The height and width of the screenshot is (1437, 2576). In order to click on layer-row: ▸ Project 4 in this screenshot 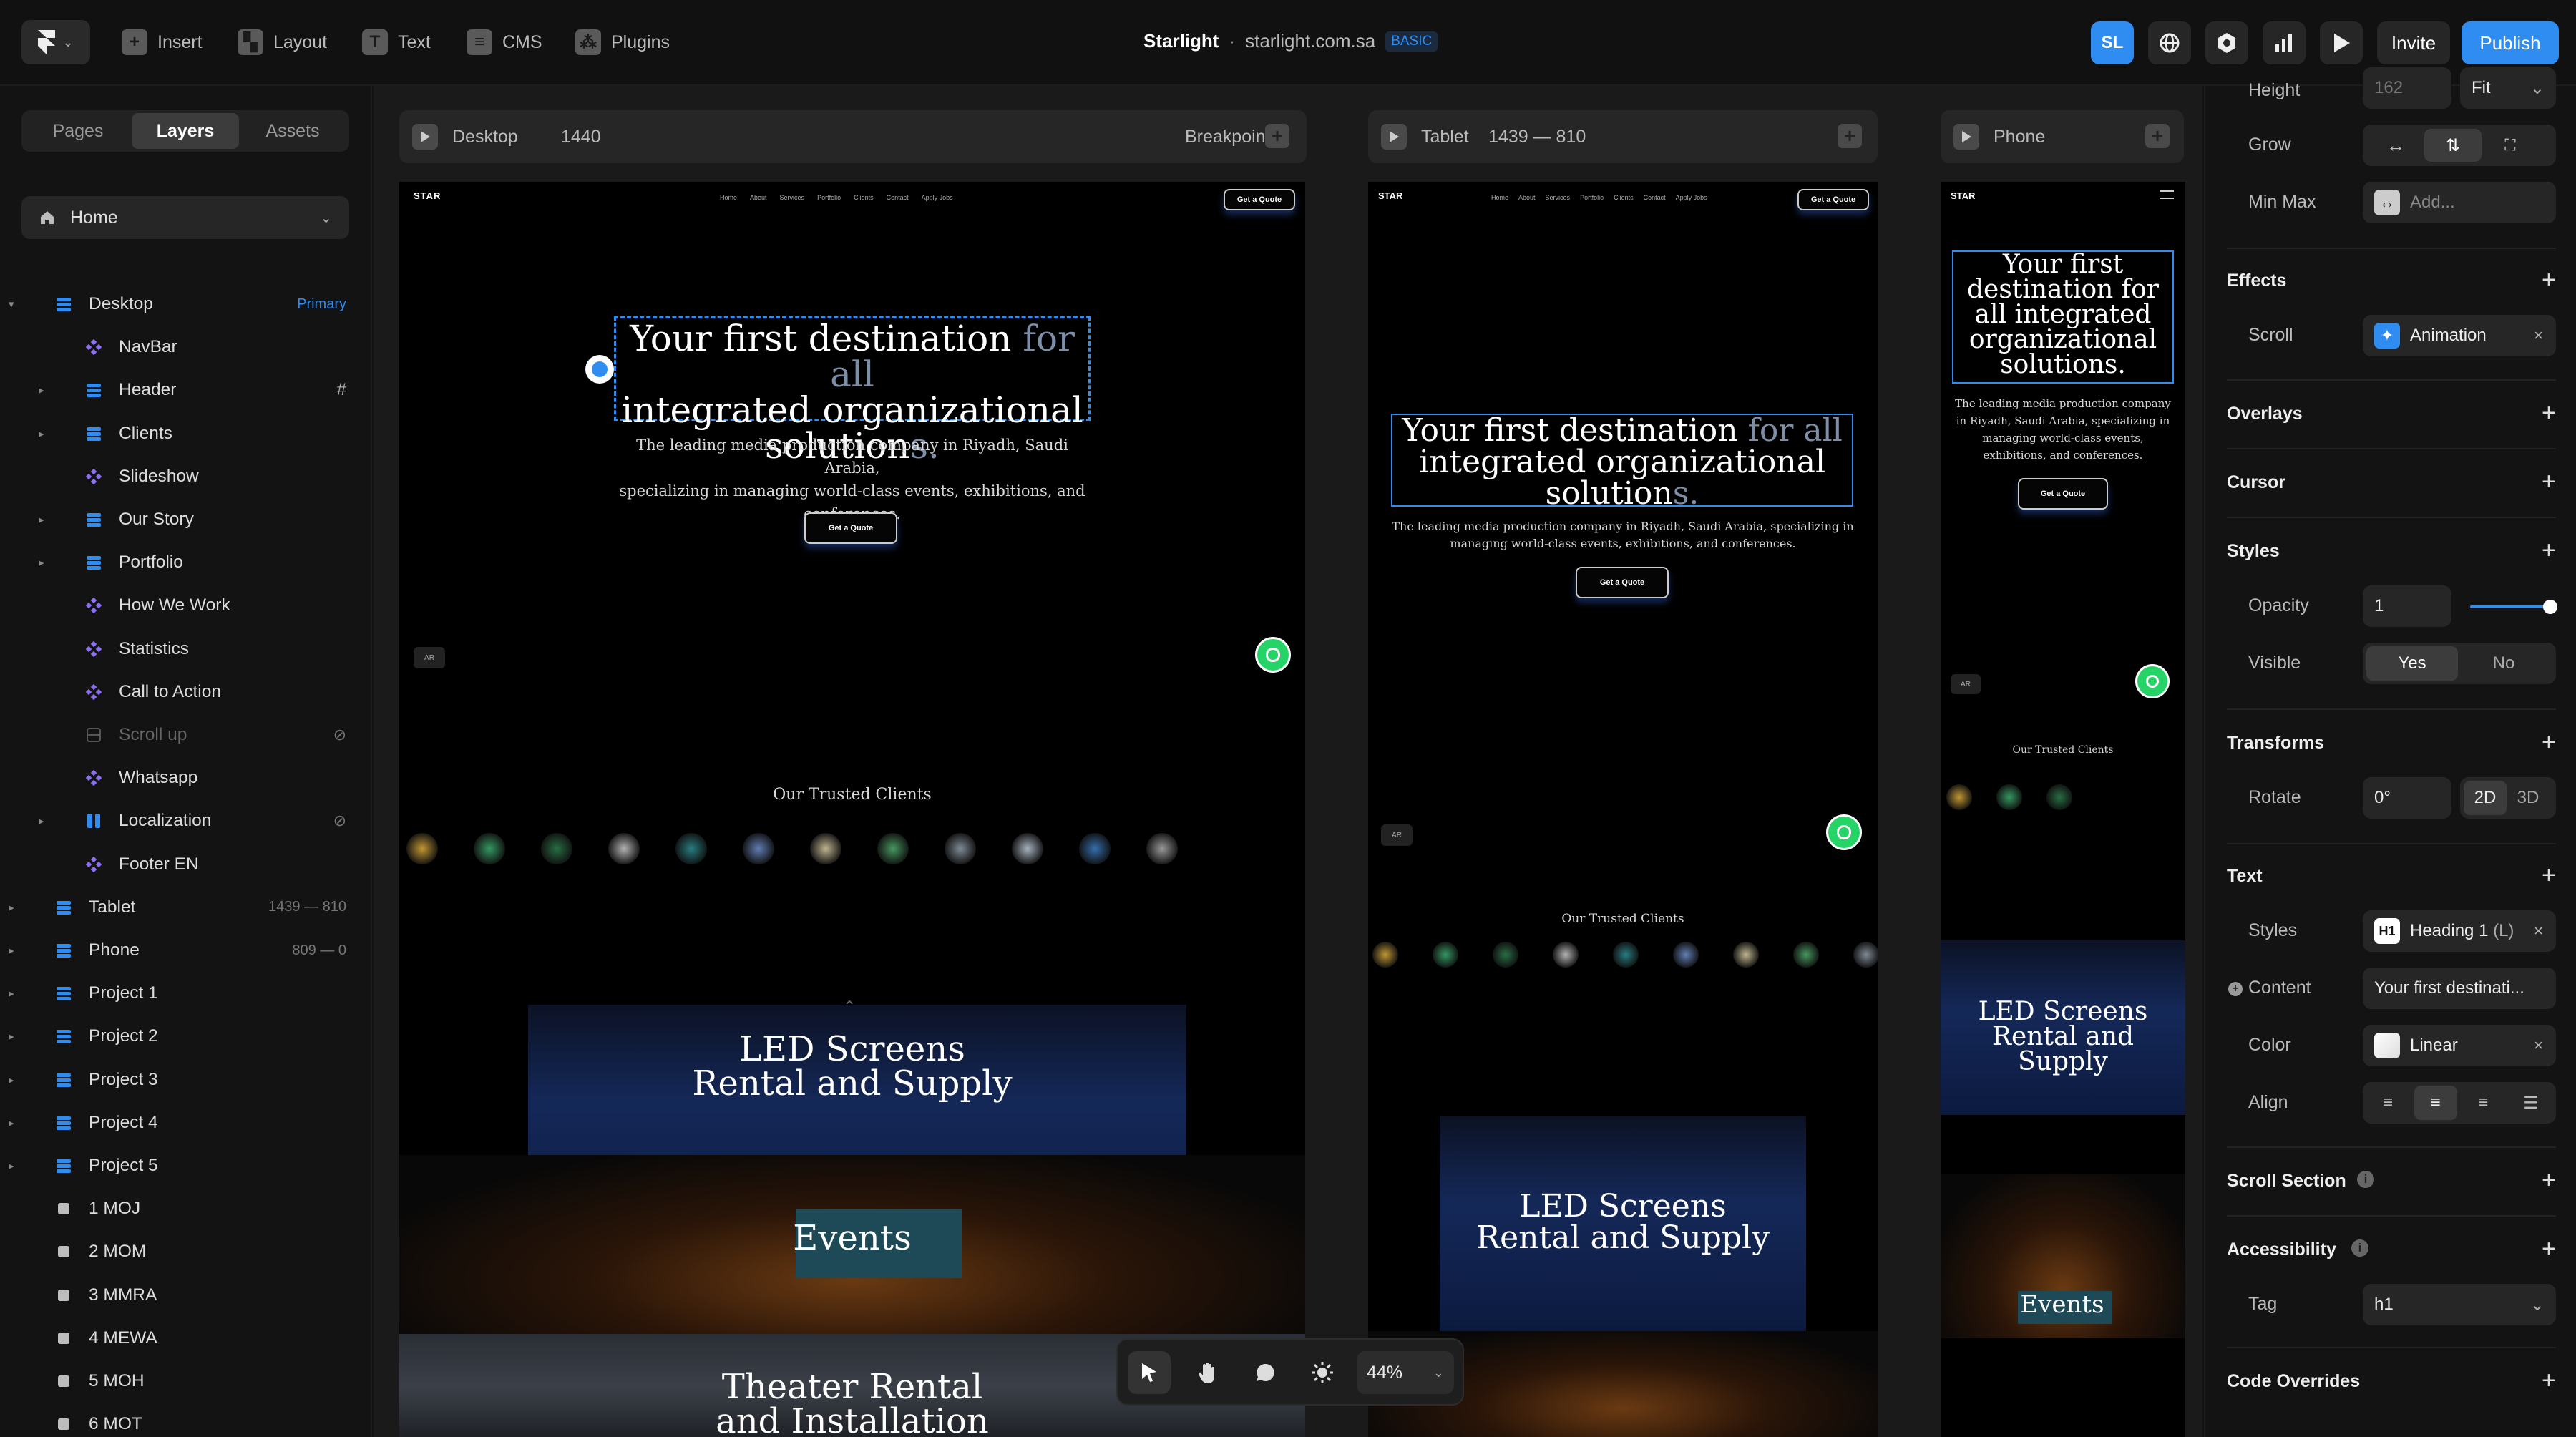, I will do `click(186, 1123)`.